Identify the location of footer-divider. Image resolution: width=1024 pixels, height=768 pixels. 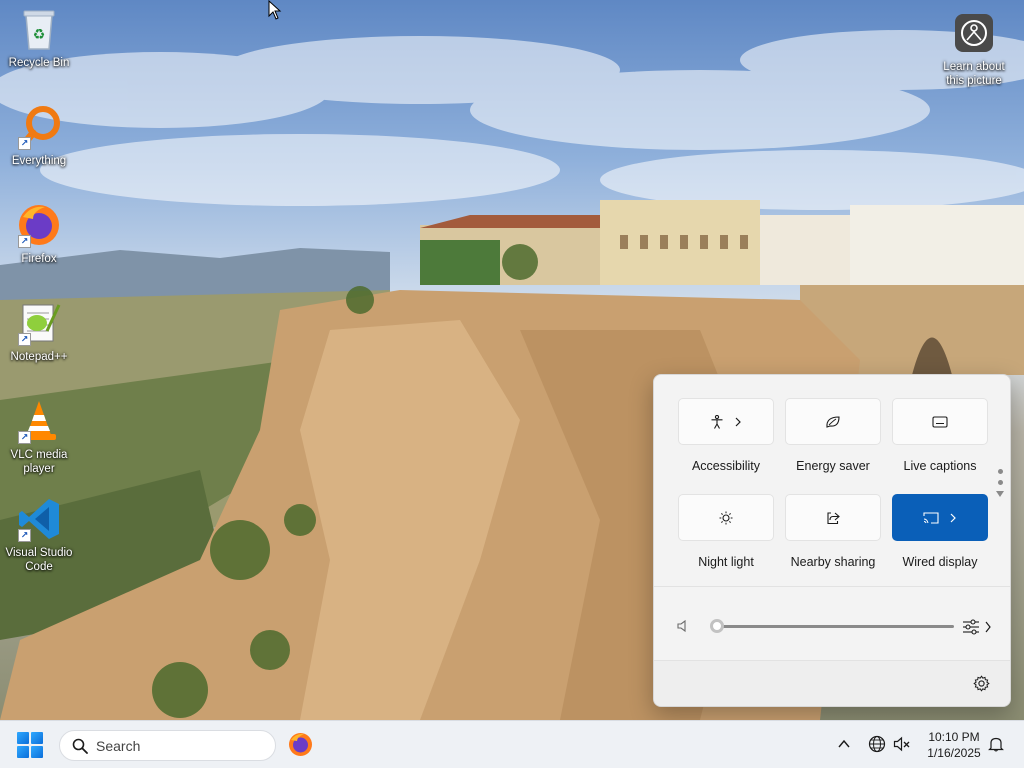
(832, 660).